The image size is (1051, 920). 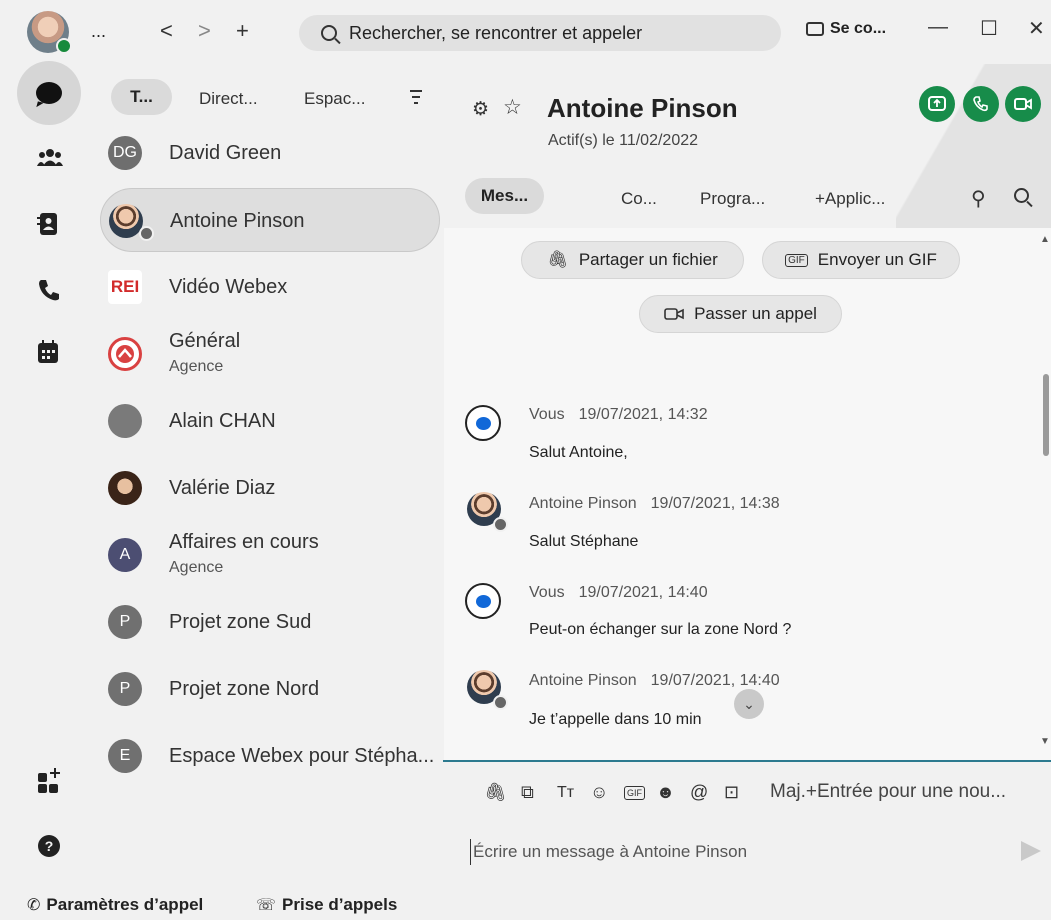 What do you see at coordinates (665, 792) in the screenshot?
I see `sticker-icon: ☻` at bounding box center [665, 792].